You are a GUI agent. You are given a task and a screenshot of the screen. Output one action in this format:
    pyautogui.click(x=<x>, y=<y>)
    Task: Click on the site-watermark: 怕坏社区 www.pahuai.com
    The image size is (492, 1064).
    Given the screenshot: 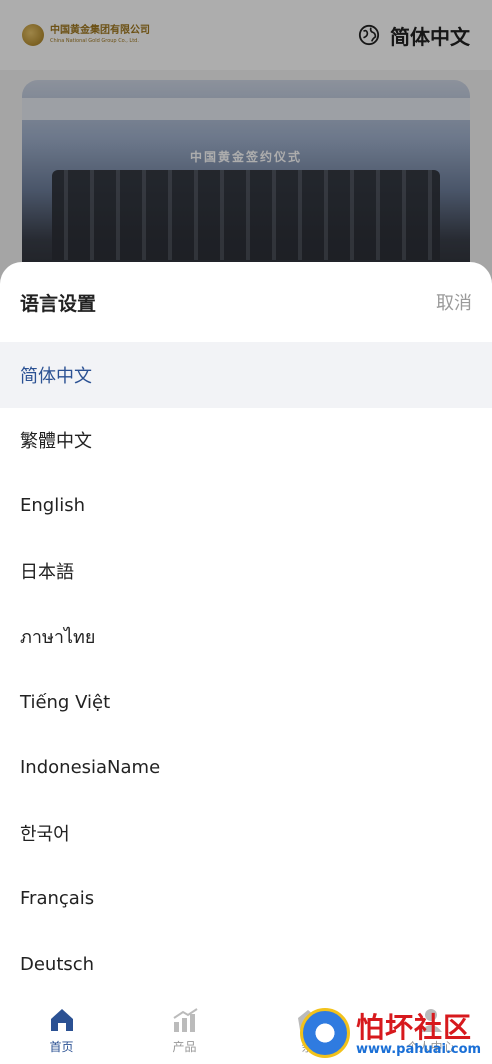 What is the action you would take?
    pyautogui.click(x=396, y=1032)
    